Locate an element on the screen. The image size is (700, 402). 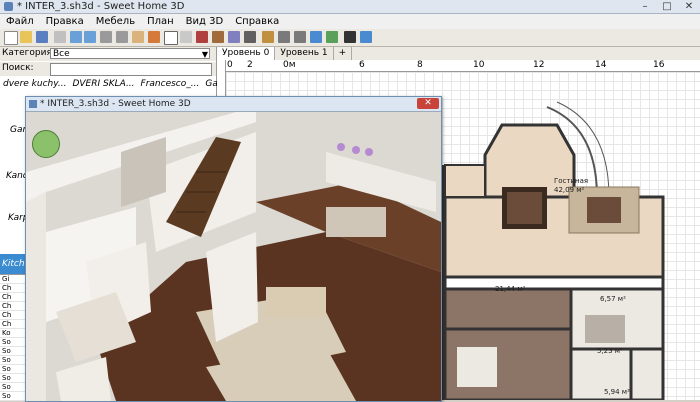
help-icon is located at coordinates (366, 37).